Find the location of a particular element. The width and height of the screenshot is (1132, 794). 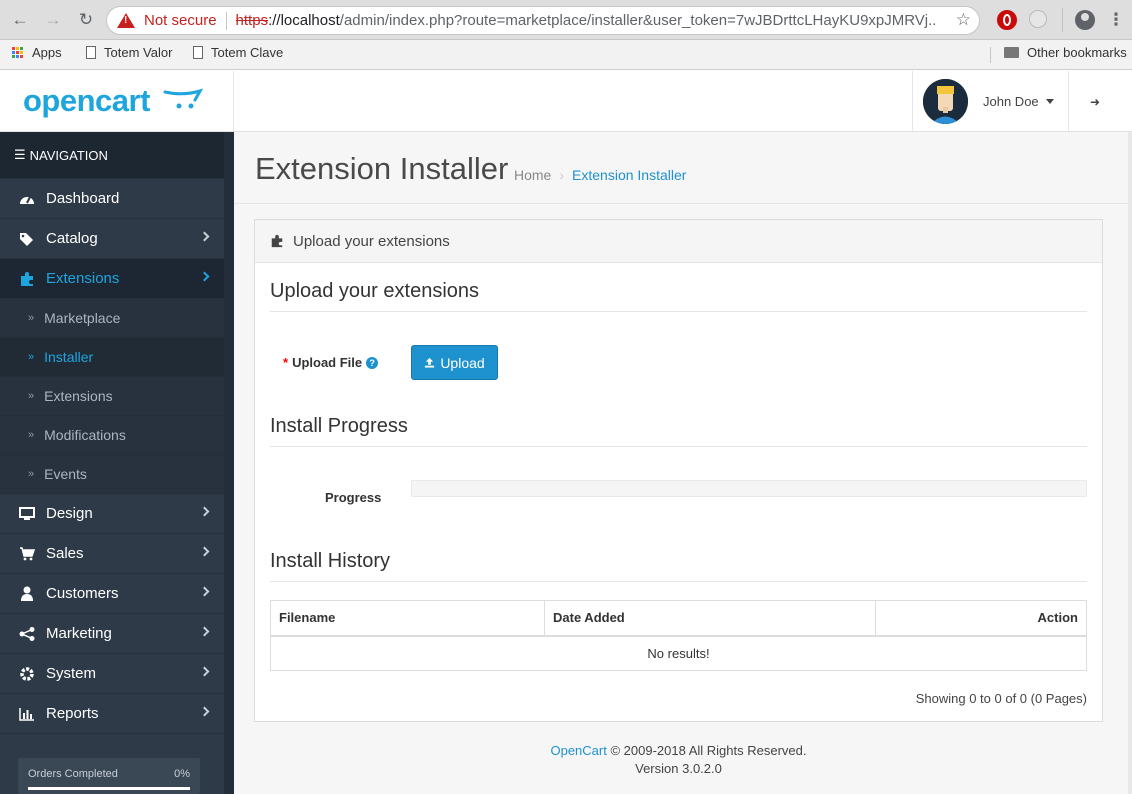

page-scrollbar is located at coordinates (1130, 463).